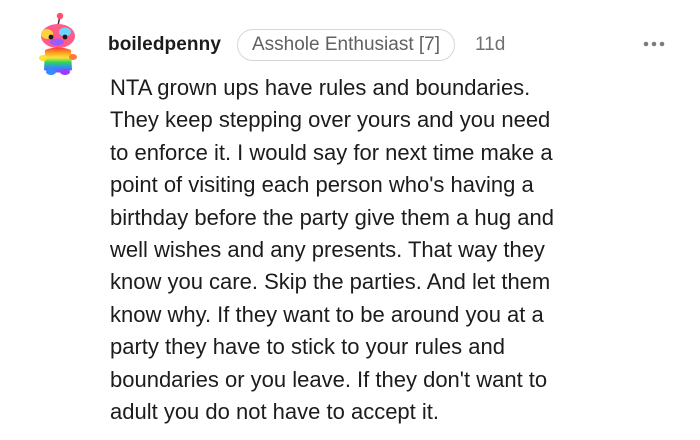 Image resolution: width=700 pixels, height=440 pixels. I want to click on username-link: boiledpenny, so click(164, 45).